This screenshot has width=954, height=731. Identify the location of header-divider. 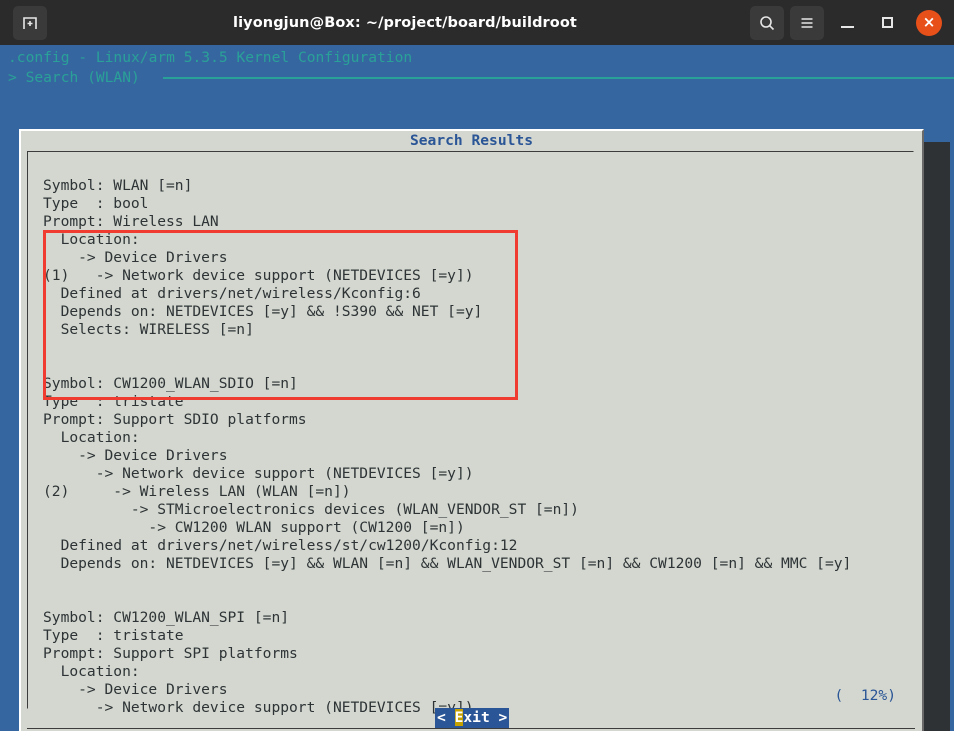
(558, 78).